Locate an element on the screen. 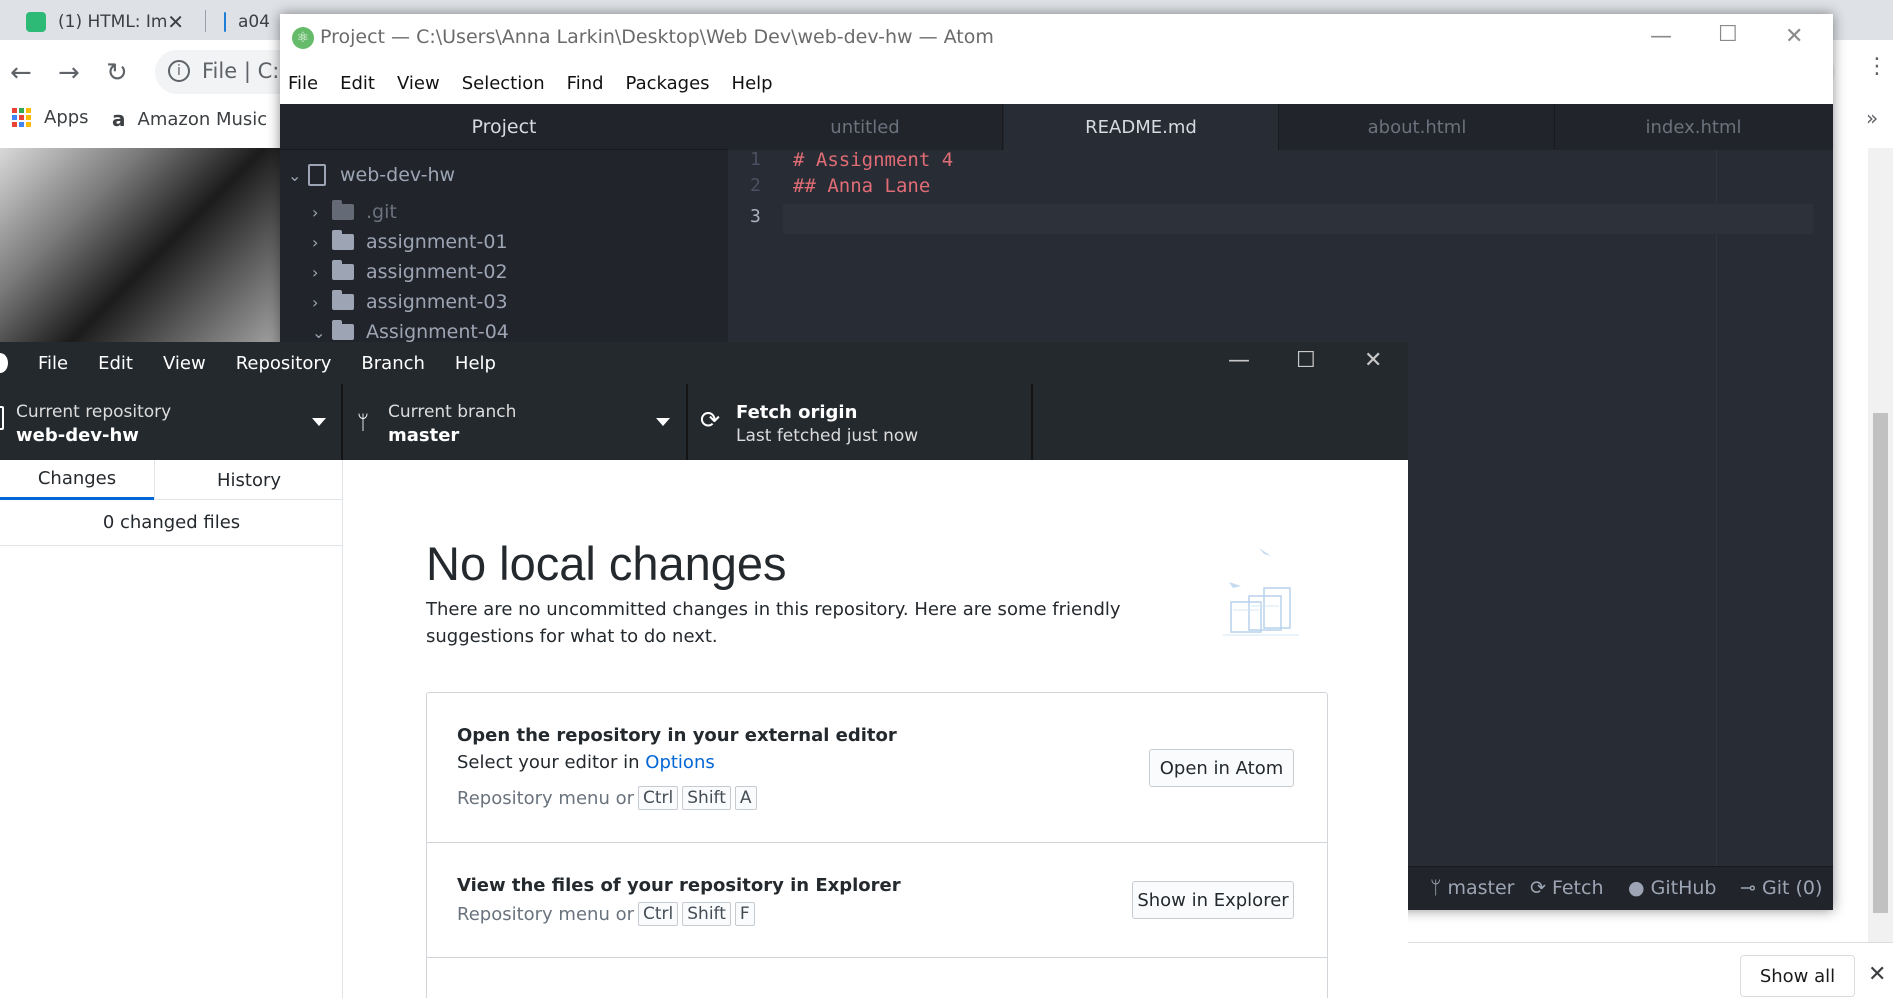 This screenshot has height=998, width=1893. tab-about: about.html is located at coordinates (1417, 127).